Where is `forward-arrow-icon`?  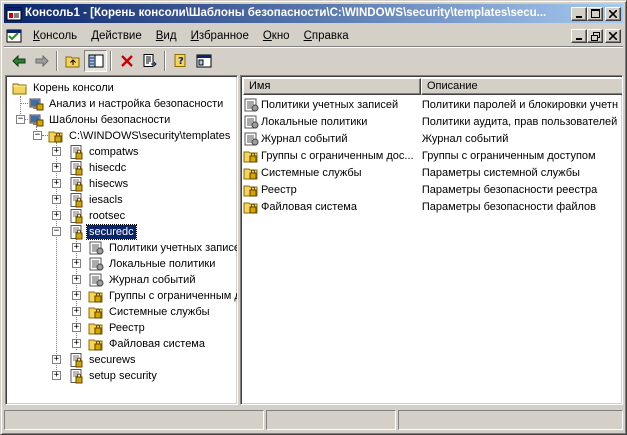
forward-arrow-icon is located at coordinates (42, 61).